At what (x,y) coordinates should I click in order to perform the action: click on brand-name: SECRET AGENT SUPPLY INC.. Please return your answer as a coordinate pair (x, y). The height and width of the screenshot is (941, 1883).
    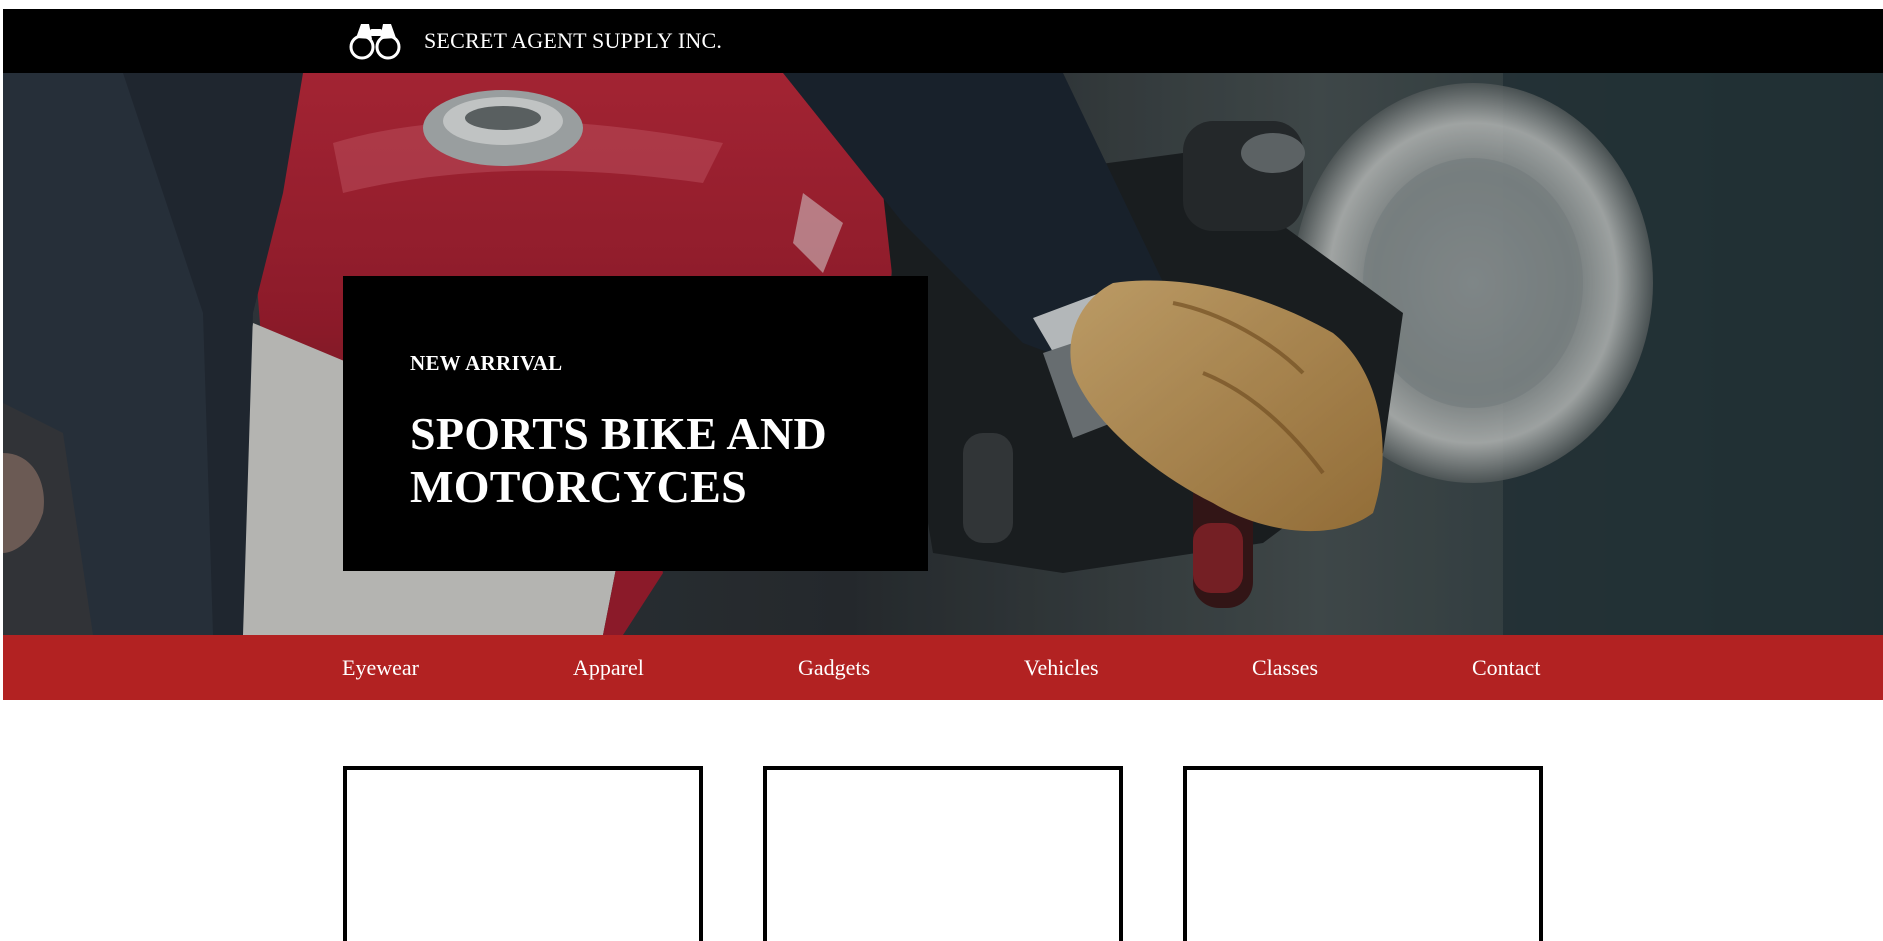
    Looking at the image, I should click on (573, 40).